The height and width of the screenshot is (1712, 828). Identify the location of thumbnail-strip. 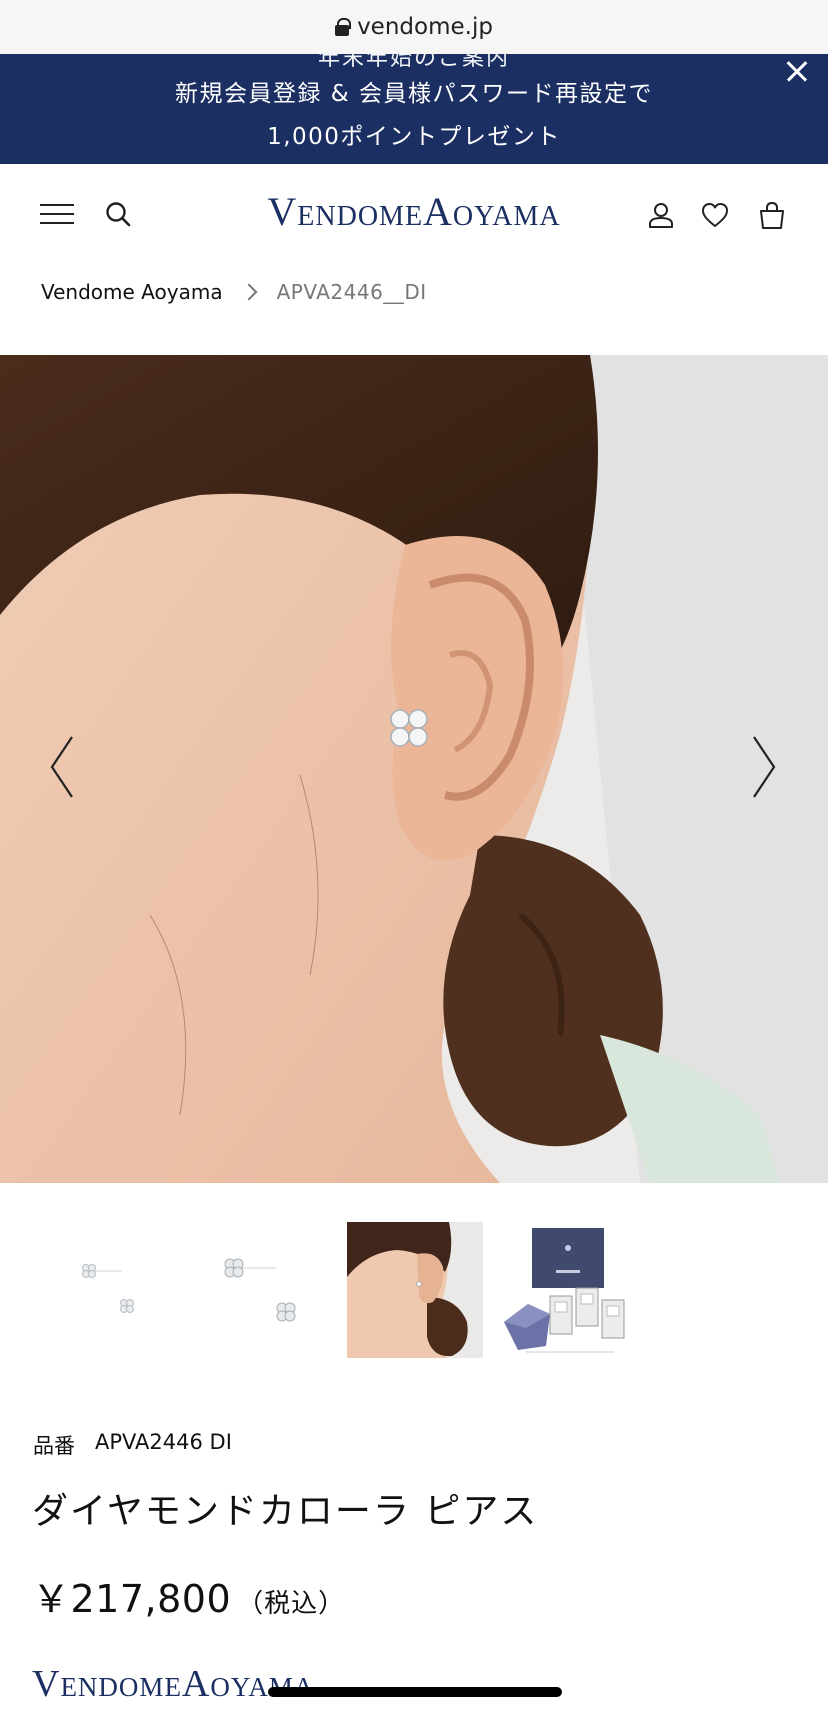
(414, 1290).